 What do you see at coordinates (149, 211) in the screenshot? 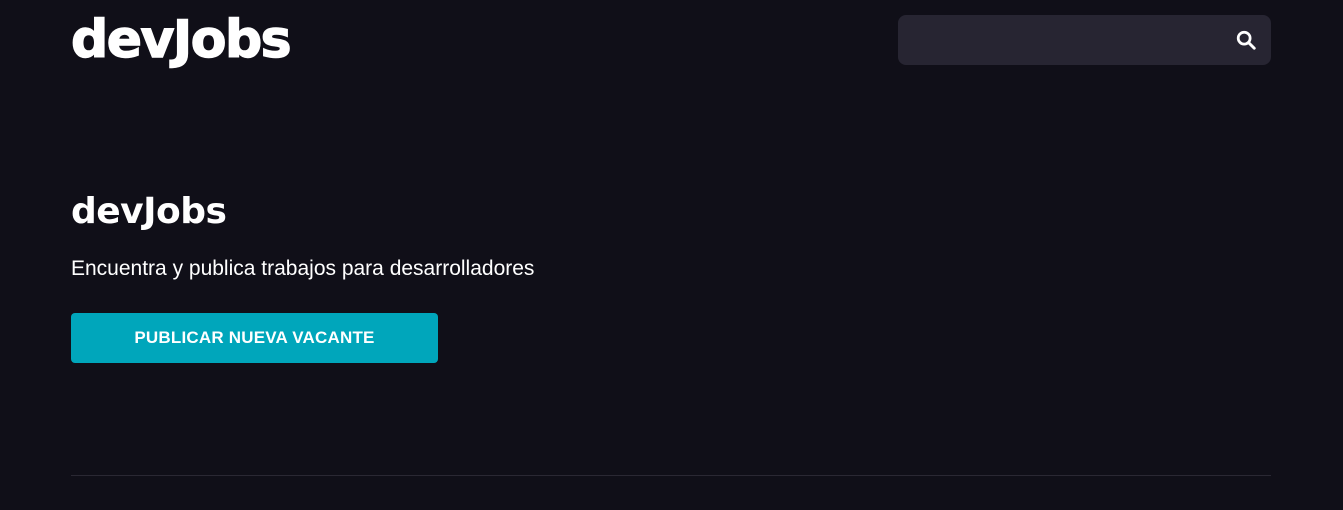
I see `hero-title: devJobs` at bounding box center [149, 211].